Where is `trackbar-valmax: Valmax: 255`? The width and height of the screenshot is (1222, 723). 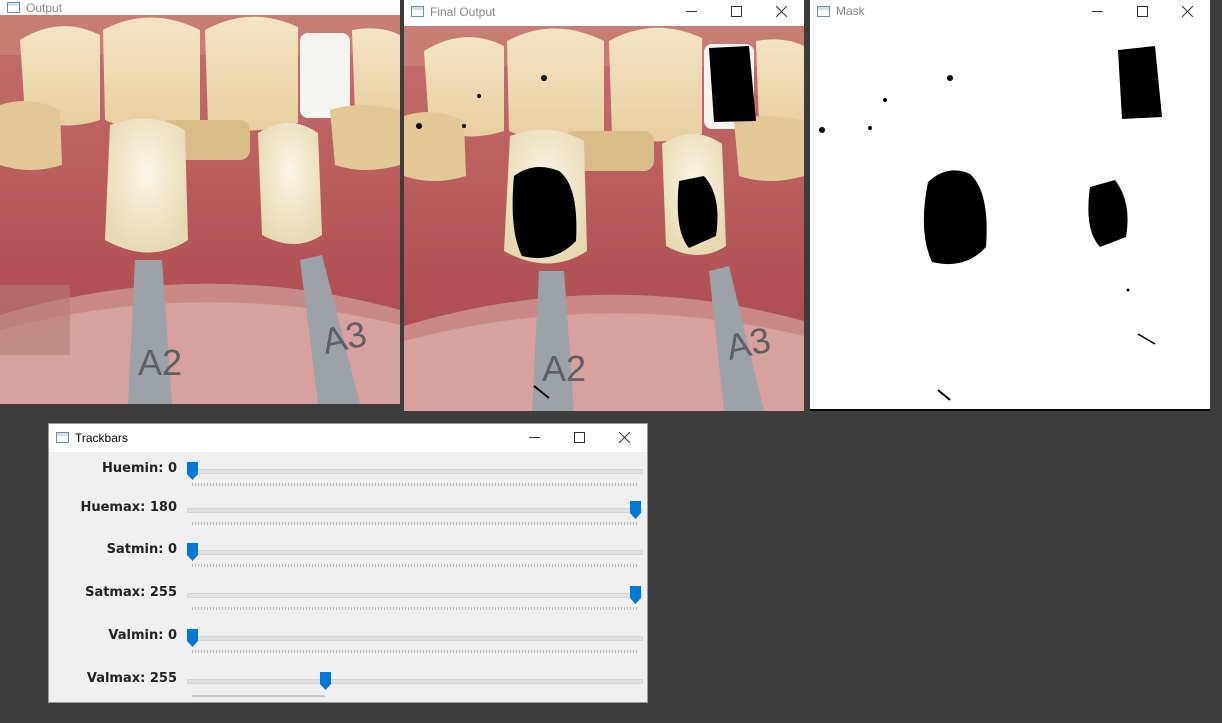
trackbar-valmax: Valmax: 255 is located at coordinates (348, 687).